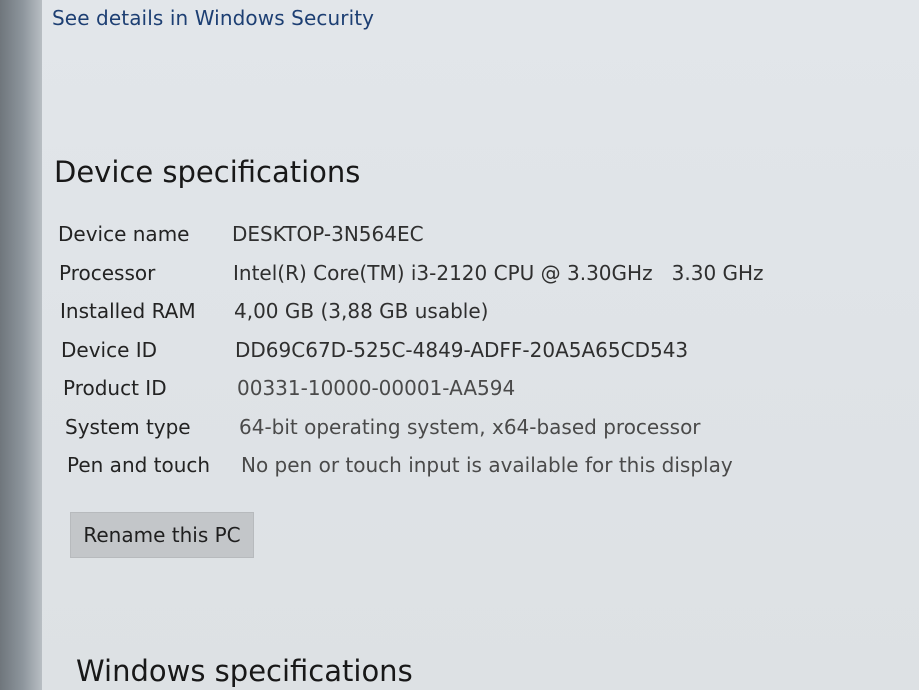 The image size is (919, 690). Describe the element at coordinates (244, 671) in the screenshot. I see `windows-specifications-heading: Windows specifications` at that location.